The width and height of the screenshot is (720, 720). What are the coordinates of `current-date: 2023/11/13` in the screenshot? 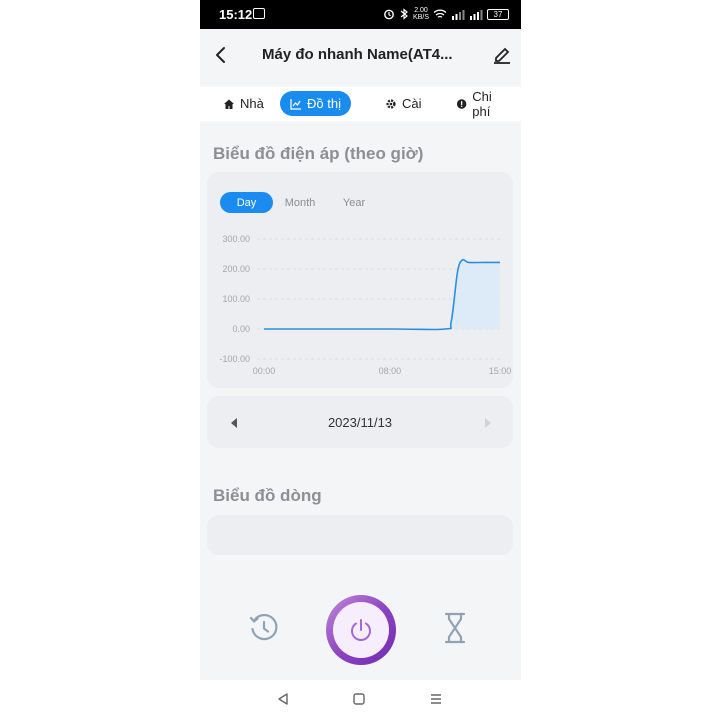 It's located at (360, 422).